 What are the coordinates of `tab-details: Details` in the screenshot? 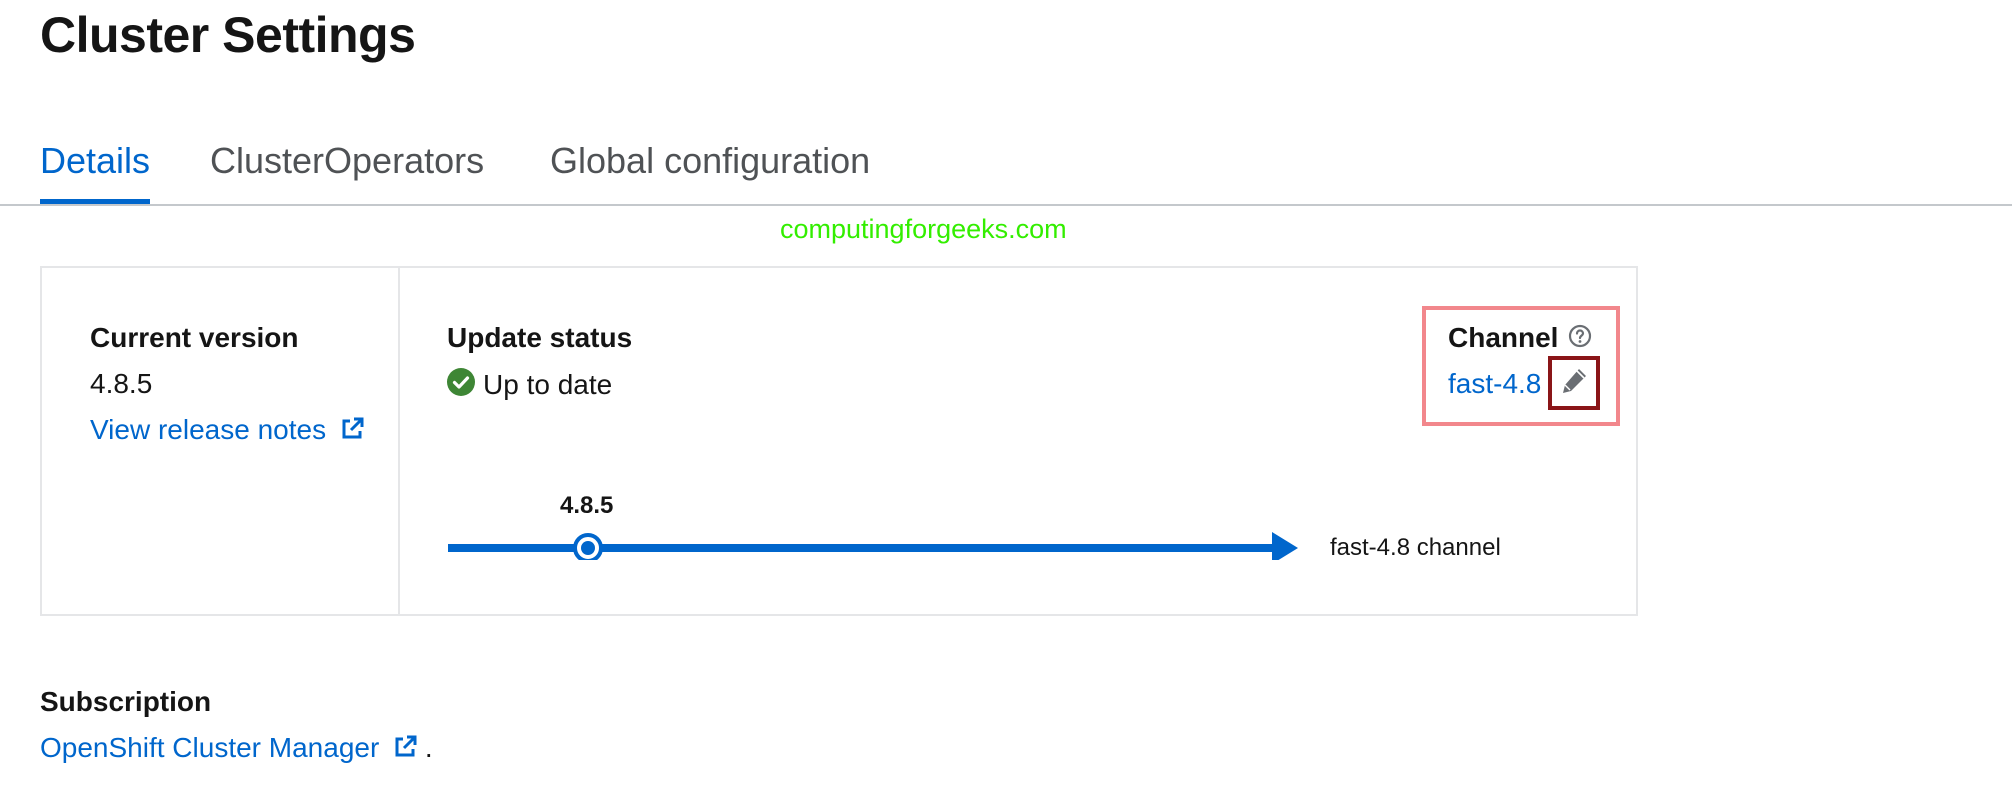 It's located at (95, 172).